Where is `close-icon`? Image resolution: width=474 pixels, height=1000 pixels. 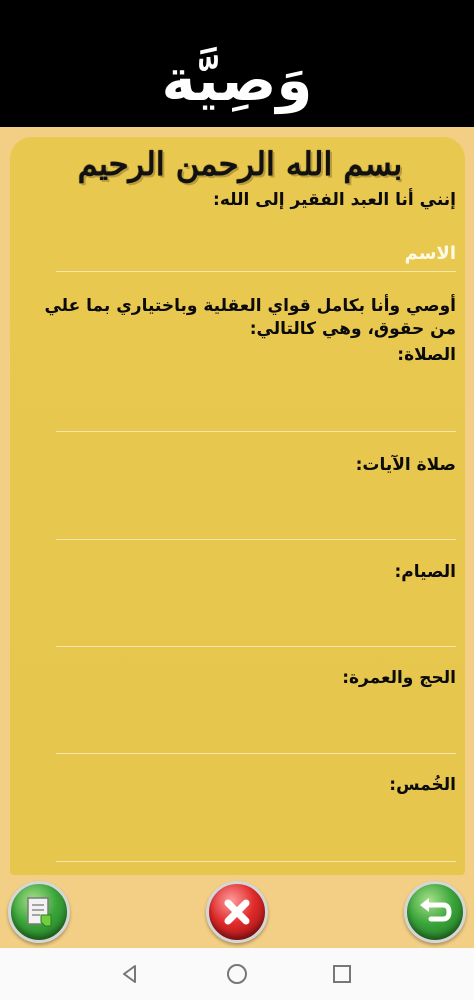
close-icon is located at coordinates (237, 912).